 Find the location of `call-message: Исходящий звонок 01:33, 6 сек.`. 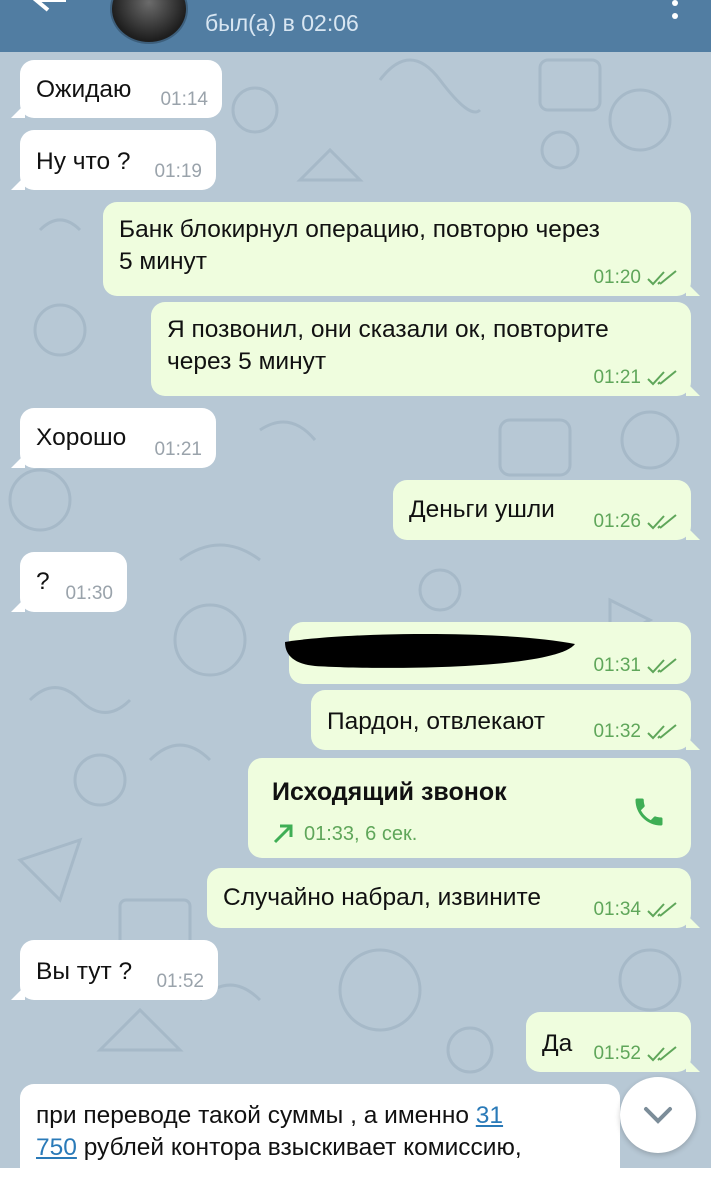

call-message: Исходящий звонок 01:33, 6 сек. is located at coordinates (469, 808).